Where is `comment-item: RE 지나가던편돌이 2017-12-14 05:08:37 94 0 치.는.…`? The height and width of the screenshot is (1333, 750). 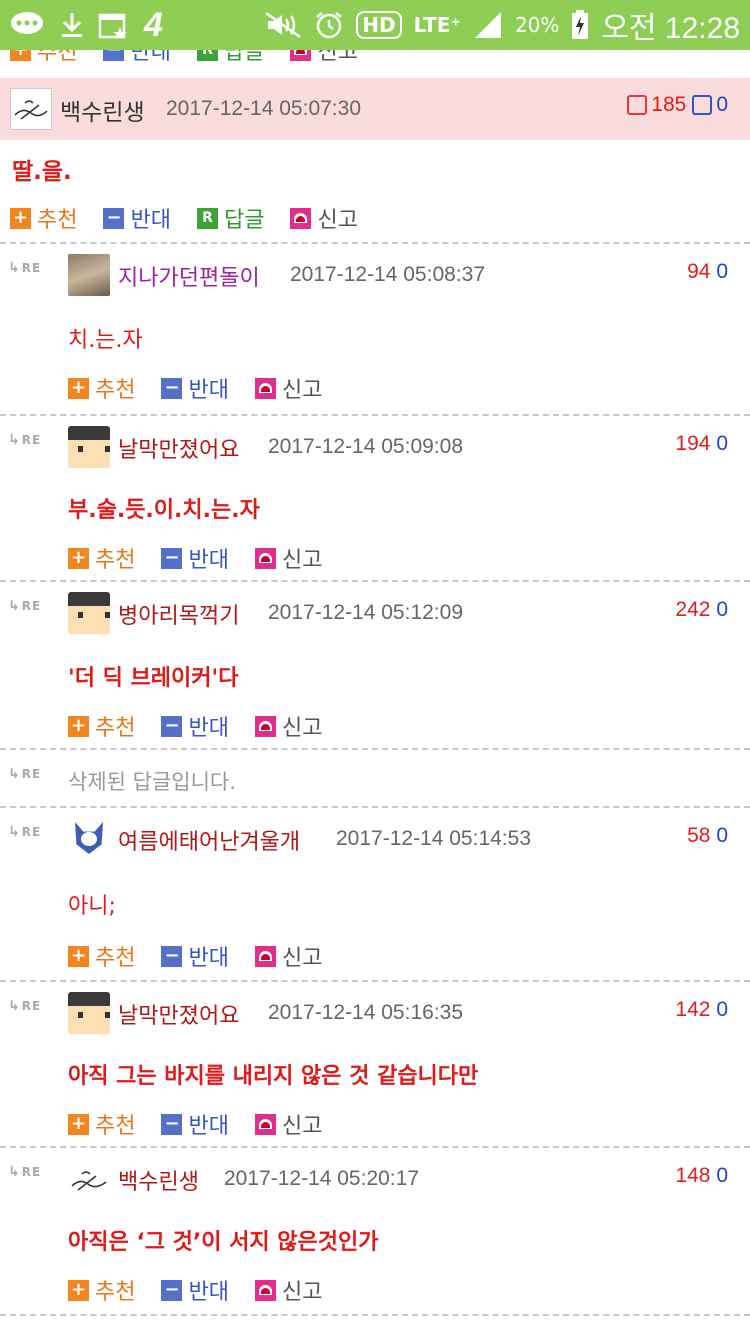
comment-item: RE 지나가던편돌이 2017-12-14 05:08:37 94 0 치.는.… is located at coordinates (375, 327).